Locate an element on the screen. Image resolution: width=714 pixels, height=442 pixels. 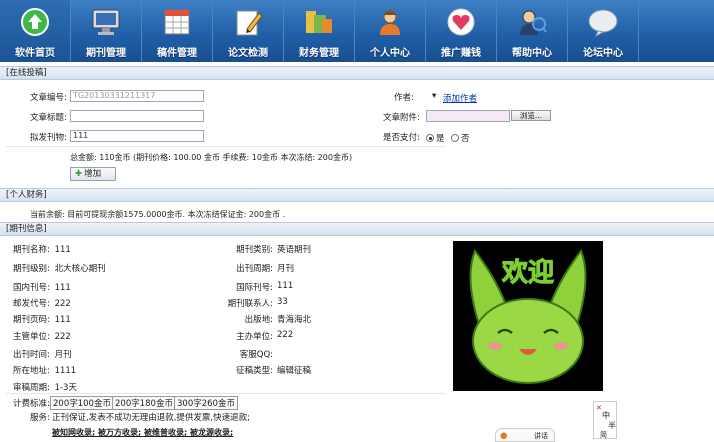
computer-icon is located at coordinates (106, 22).